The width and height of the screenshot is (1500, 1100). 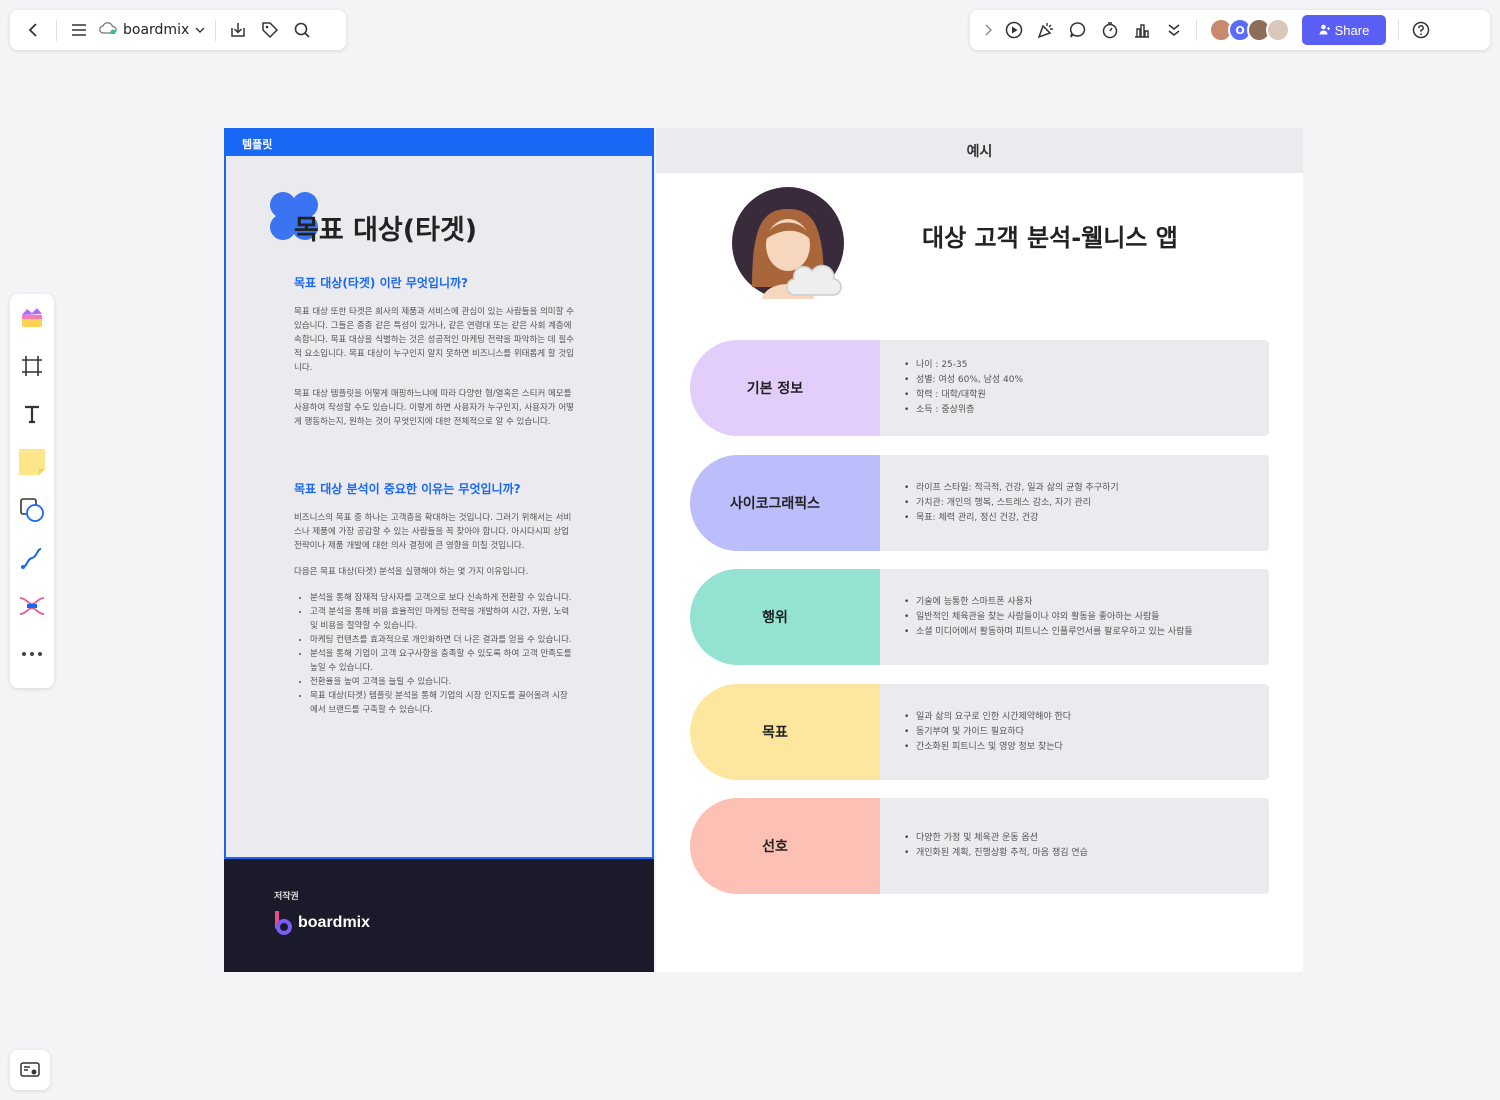 What do you see at coordinates (775, 733) in the screenshot?
I see `row-label: 목표` at bounding box center [775, 733].